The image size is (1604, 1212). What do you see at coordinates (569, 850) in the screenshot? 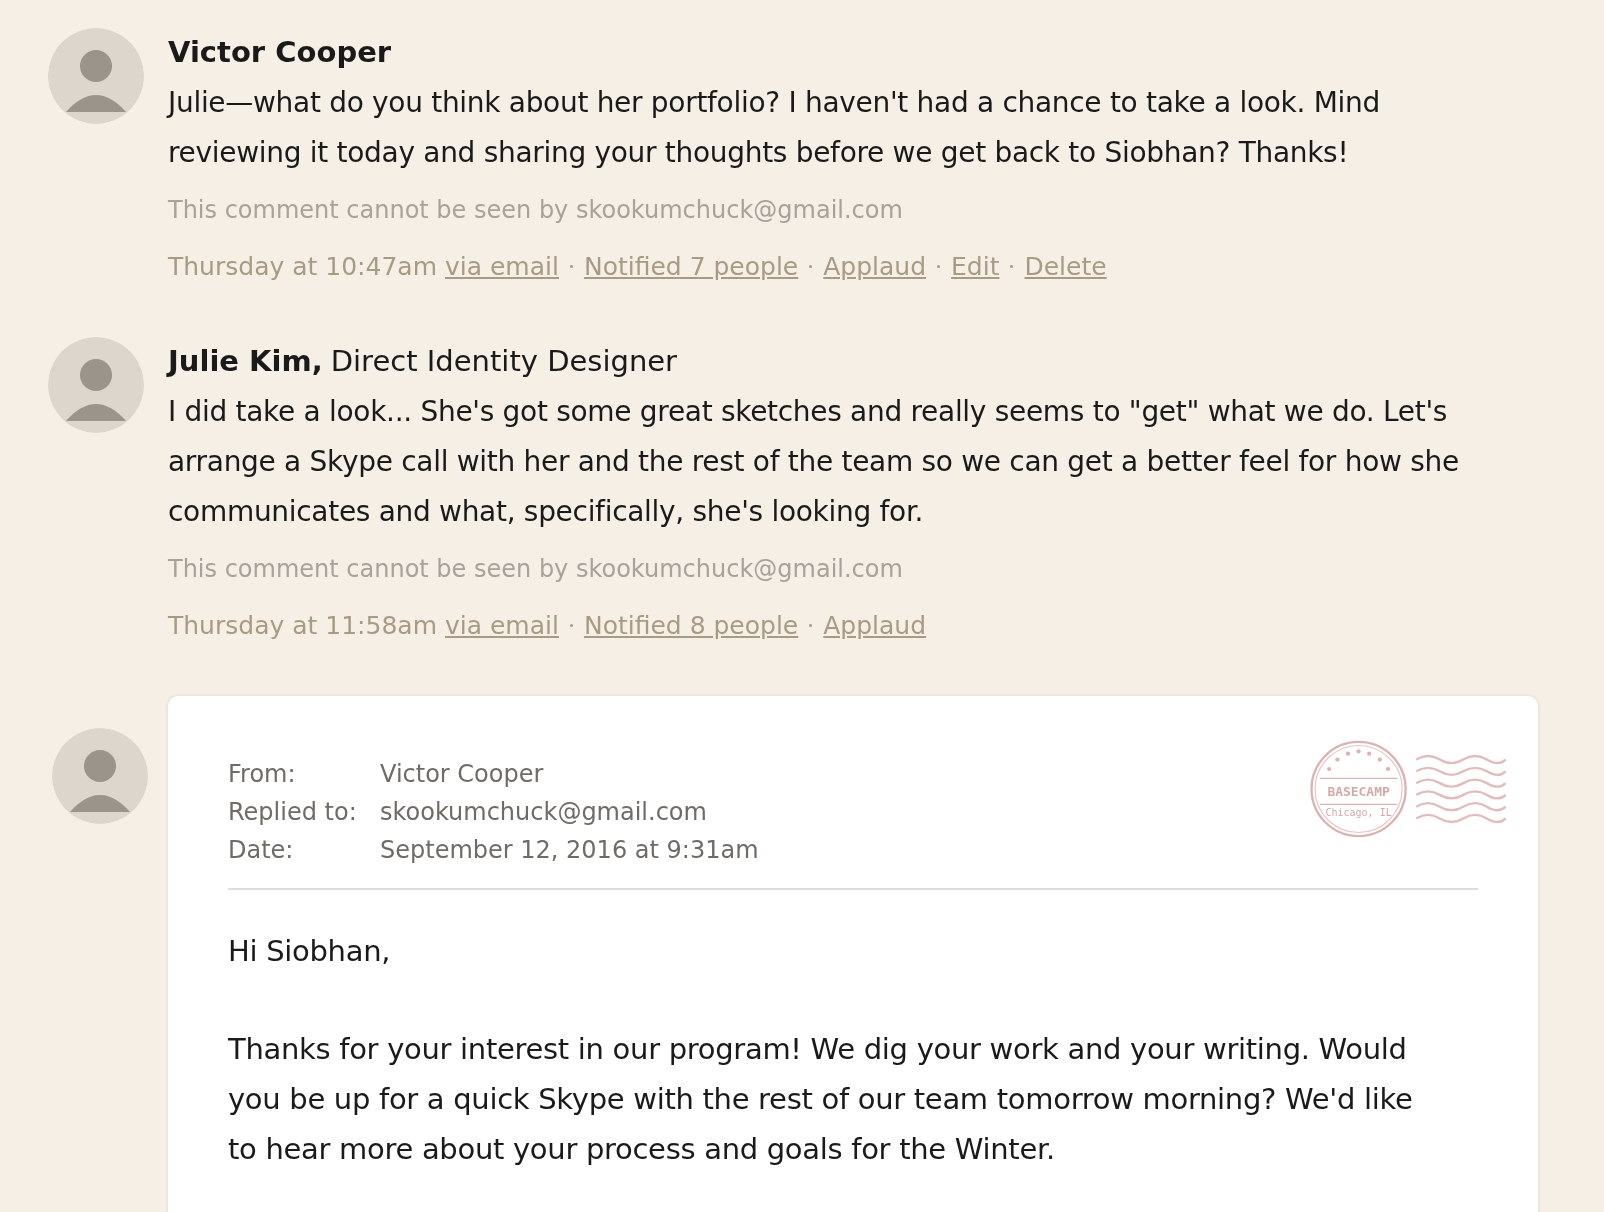
I see `field-value: September 12, 2016 at 9:31am` at bounding box center [569, 850].